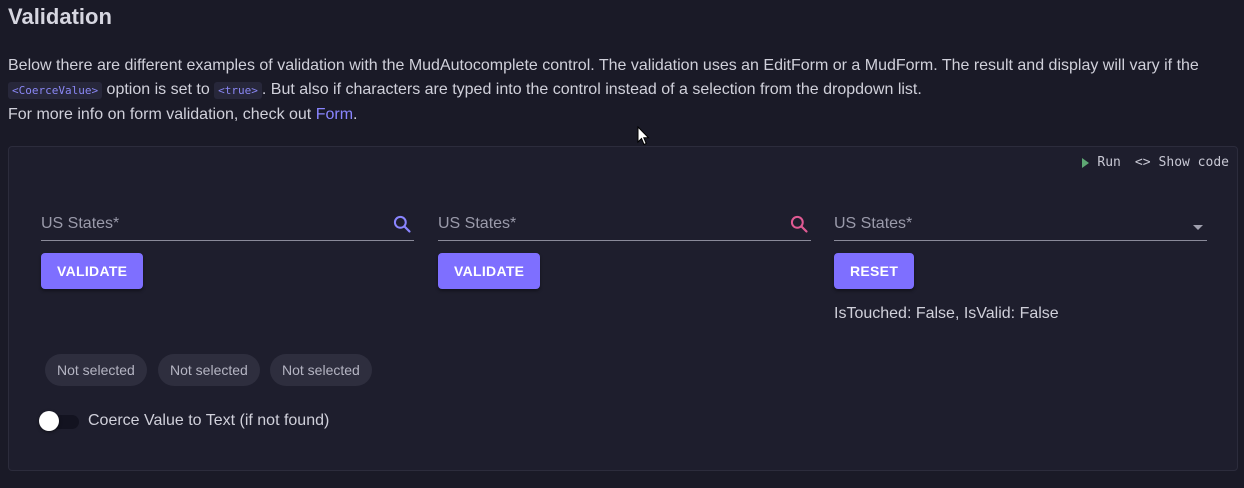  Describe the element at coordinates (209, 420) in the screenshot. I see `switch-label: Coerce Value to Text (if not found)` at that location.